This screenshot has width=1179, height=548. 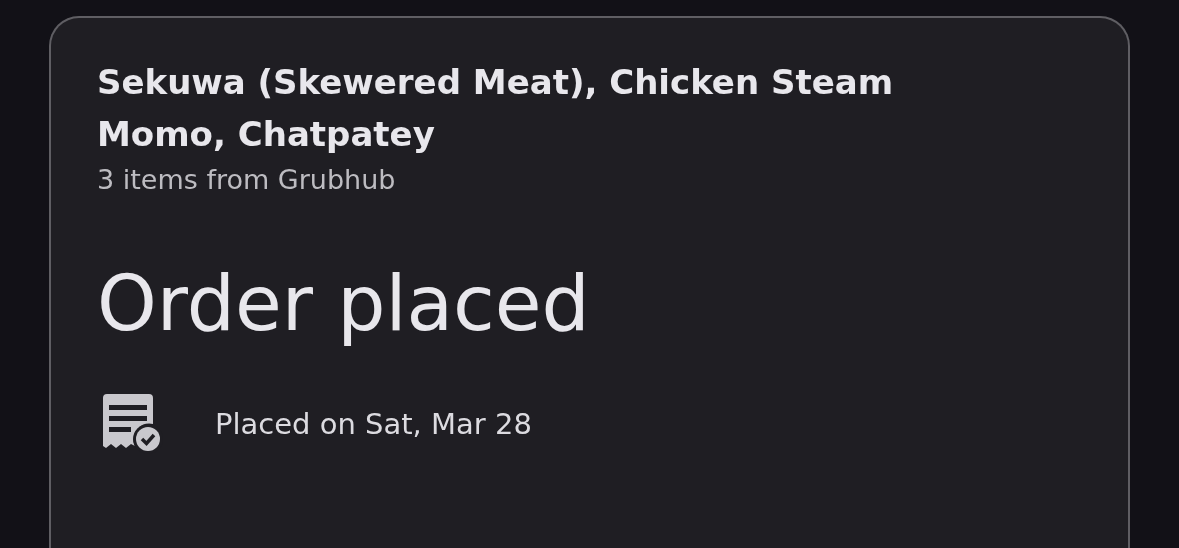 I want to click on order-status: Order placed, so click(x=344, y=304).